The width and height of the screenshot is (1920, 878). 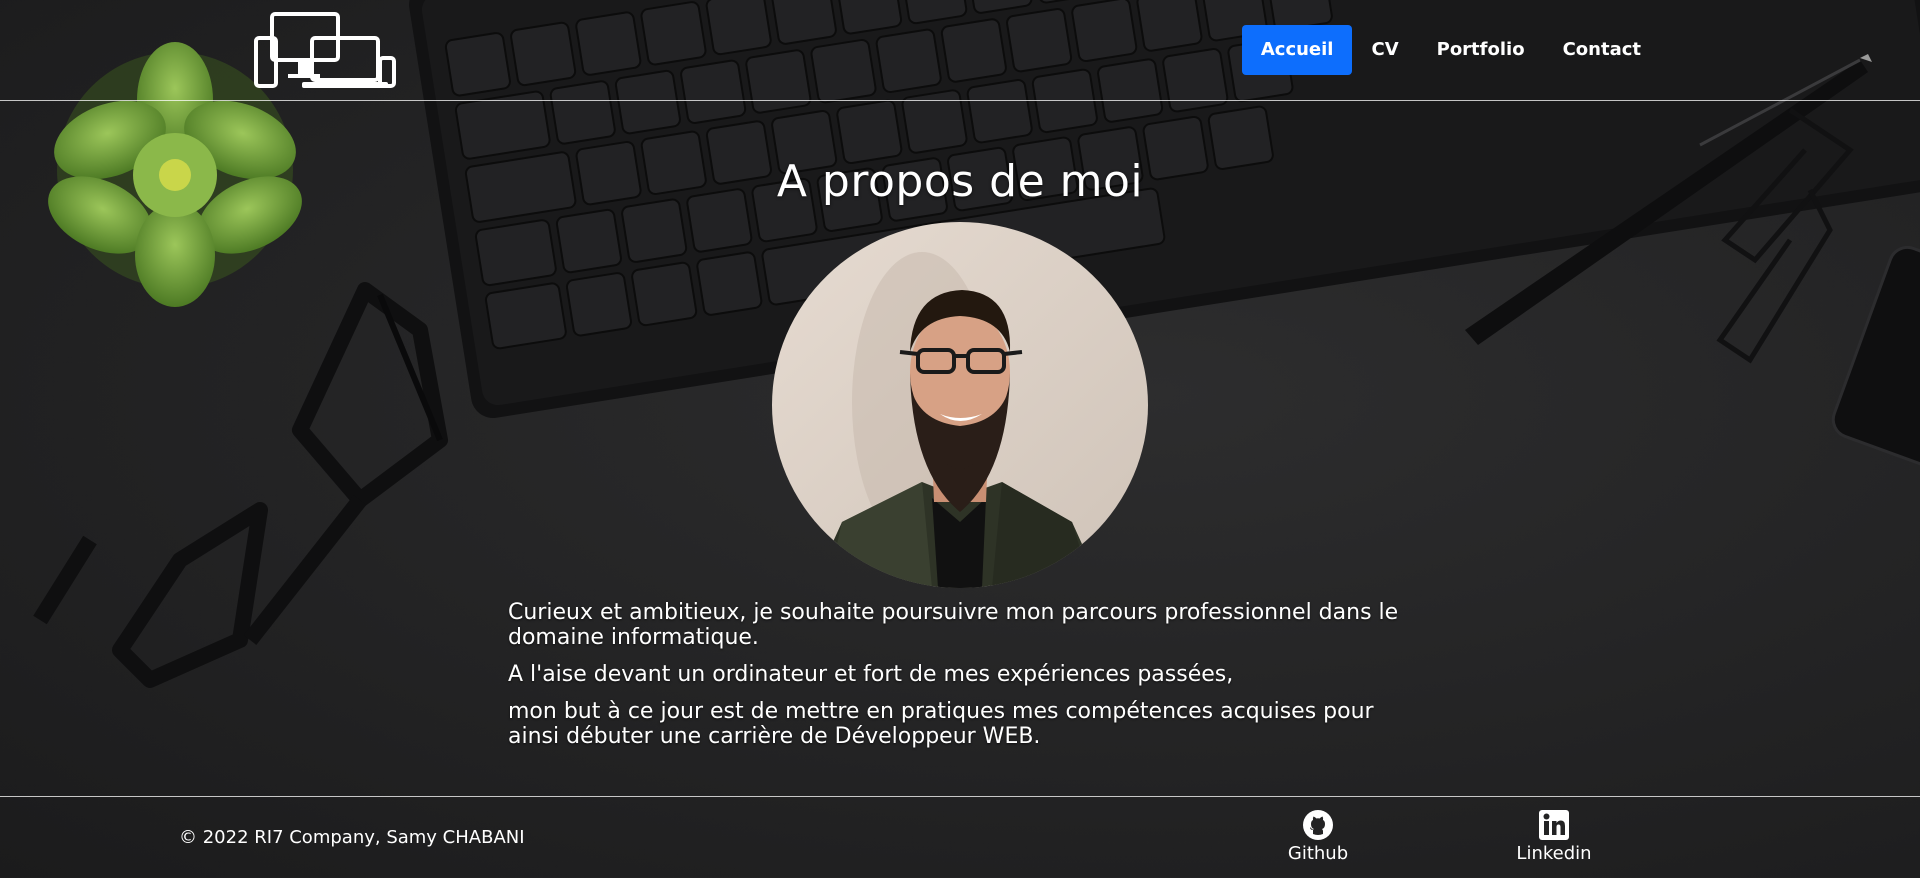 What do you see at coordinates (240, 485) in the screenshot?
I see `glasses-illustration` at bounding box center [240, 485].